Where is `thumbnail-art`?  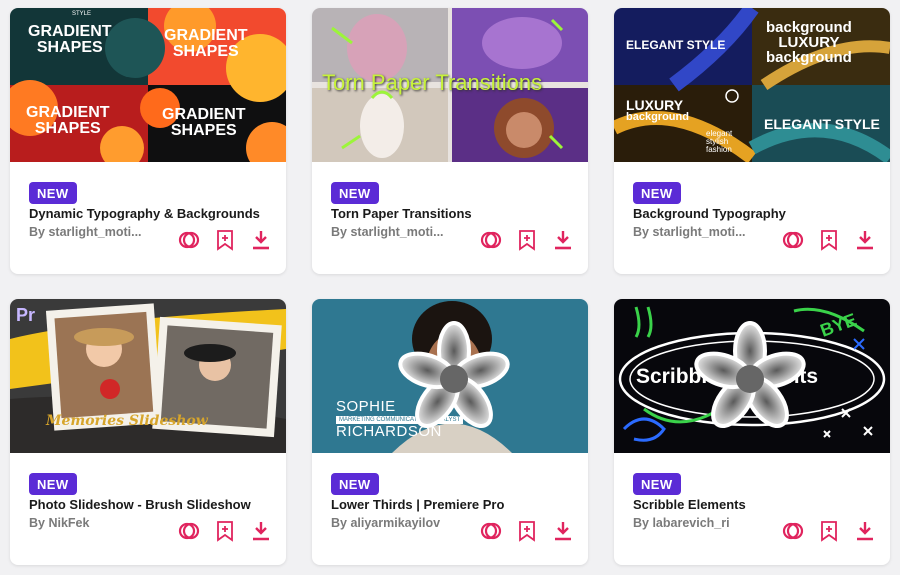
thumbnail-art is located at coordinates (148, 376).